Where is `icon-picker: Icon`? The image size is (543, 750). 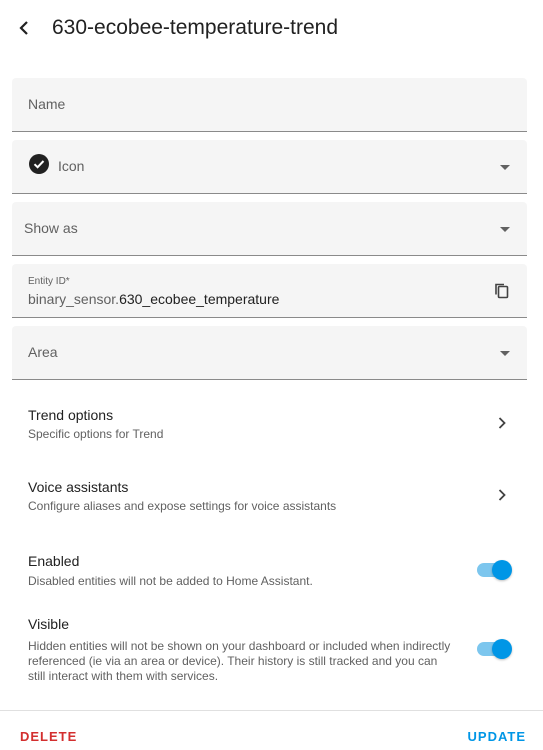 icon-picker: Icon is located at coordinates (269, 167).